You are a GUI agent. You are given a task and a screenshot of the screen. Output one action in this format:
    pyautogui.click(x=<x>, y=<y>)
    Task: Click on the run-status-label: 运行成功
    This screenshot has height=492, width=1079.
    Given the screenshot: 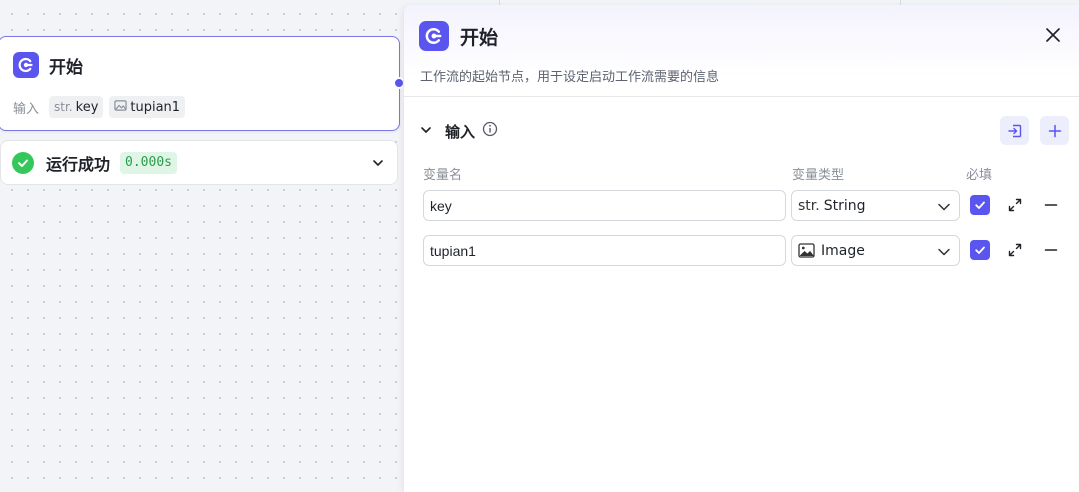 What is the action you would take?
    pyautogui.click(x=78, y=164)
    